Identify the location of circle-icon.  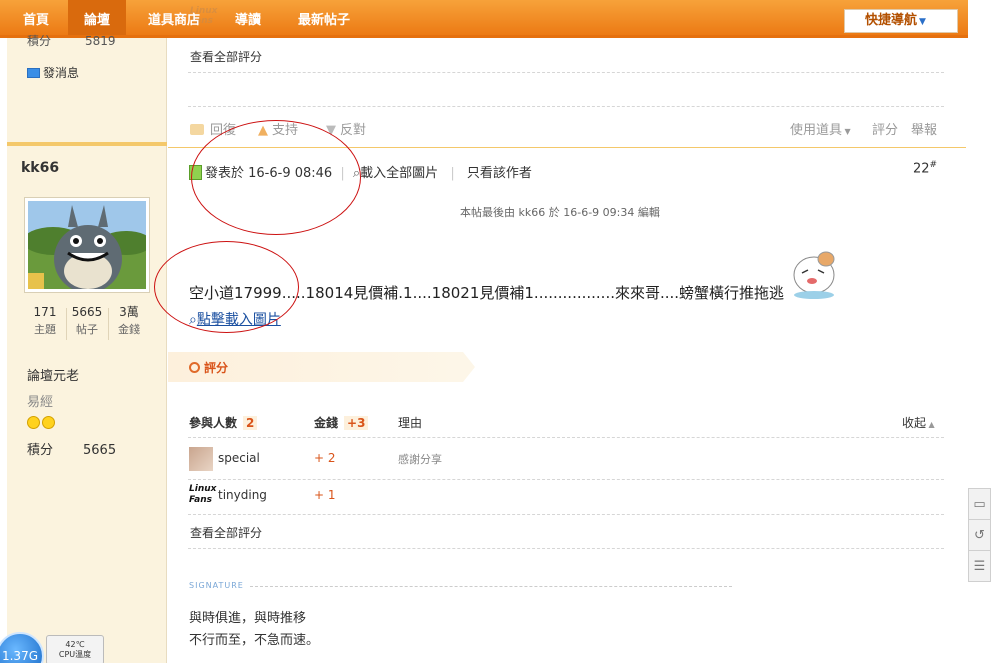
(194, 367).